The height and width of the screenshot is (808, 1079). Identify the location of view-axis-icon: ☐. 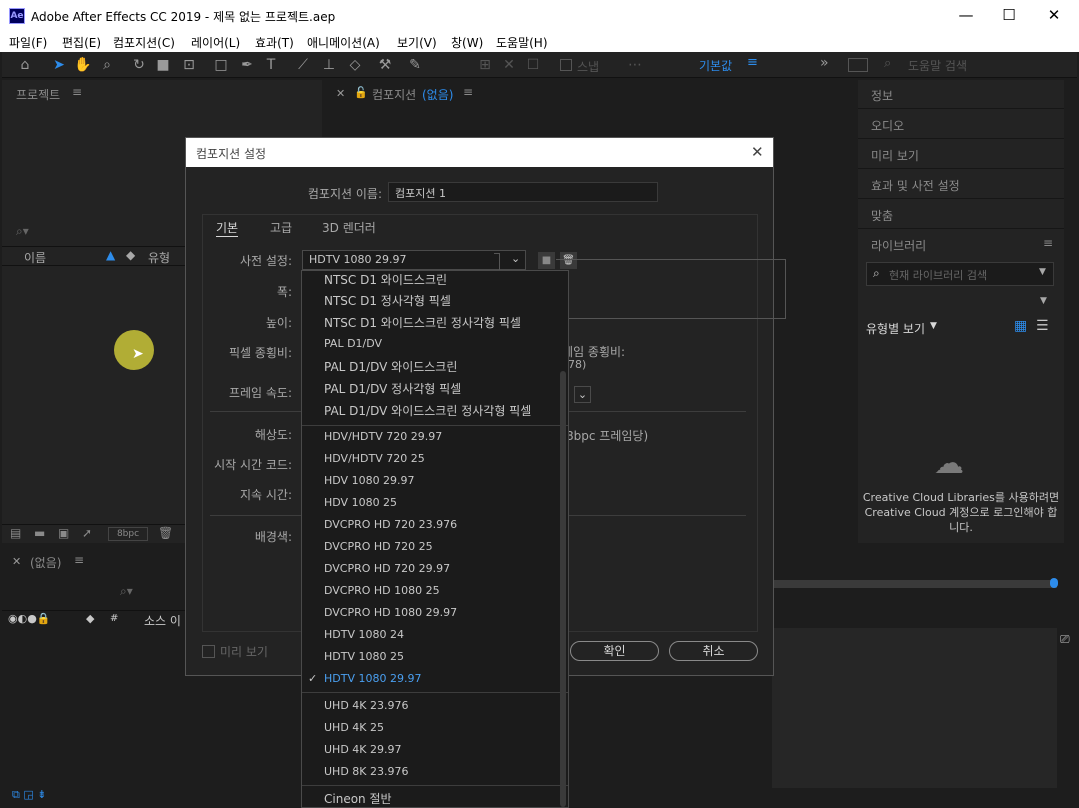
(533, 65).